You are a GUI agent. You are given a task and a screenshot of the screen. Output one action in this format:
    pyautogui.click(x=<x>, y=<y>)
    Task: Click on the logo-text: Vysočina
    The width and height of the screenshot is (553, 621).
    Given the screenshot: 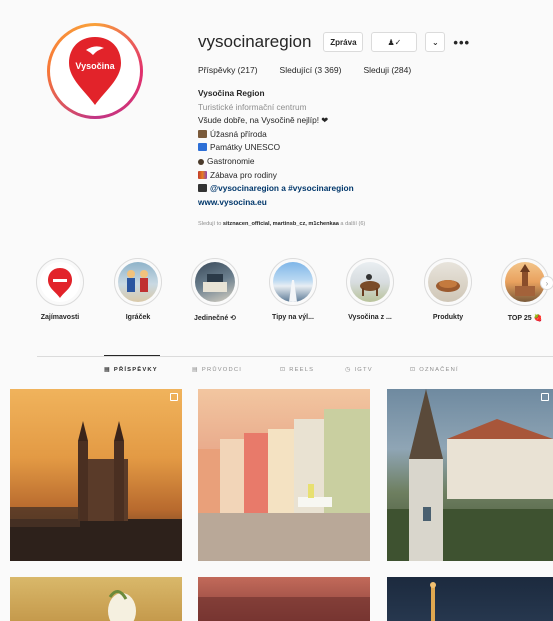 What is the action you would take?
    pyautogui.click(x=95, y=66)
    